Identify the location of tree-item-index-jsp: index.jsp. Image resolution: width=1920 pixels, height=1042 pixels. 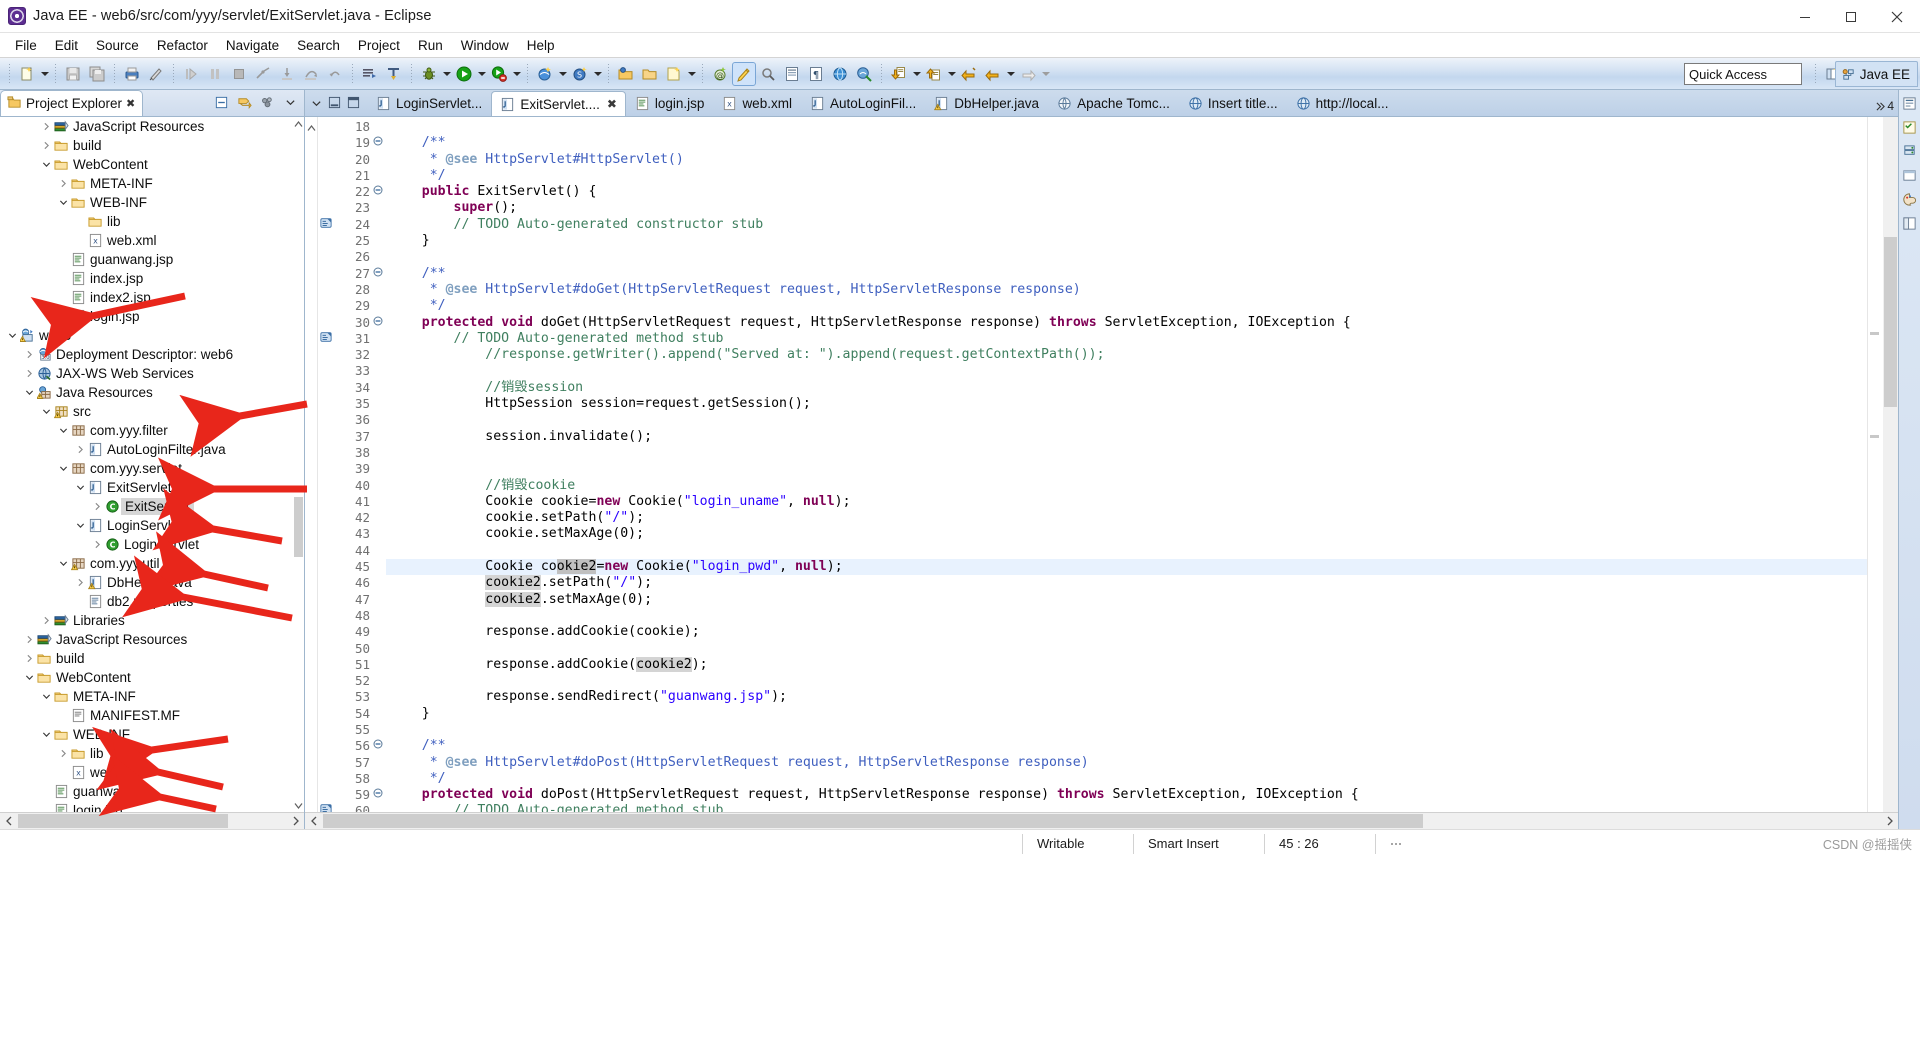
(152, 278).